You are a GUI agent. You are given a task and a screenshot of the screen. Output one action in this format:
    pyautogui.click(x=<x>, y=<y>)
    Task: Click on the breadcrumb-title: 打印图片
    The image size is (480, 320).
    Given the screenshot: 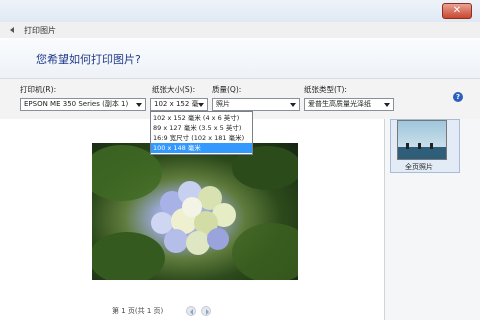 What is the action you would take?
    pyautogui.click(x=40, y=30)
    